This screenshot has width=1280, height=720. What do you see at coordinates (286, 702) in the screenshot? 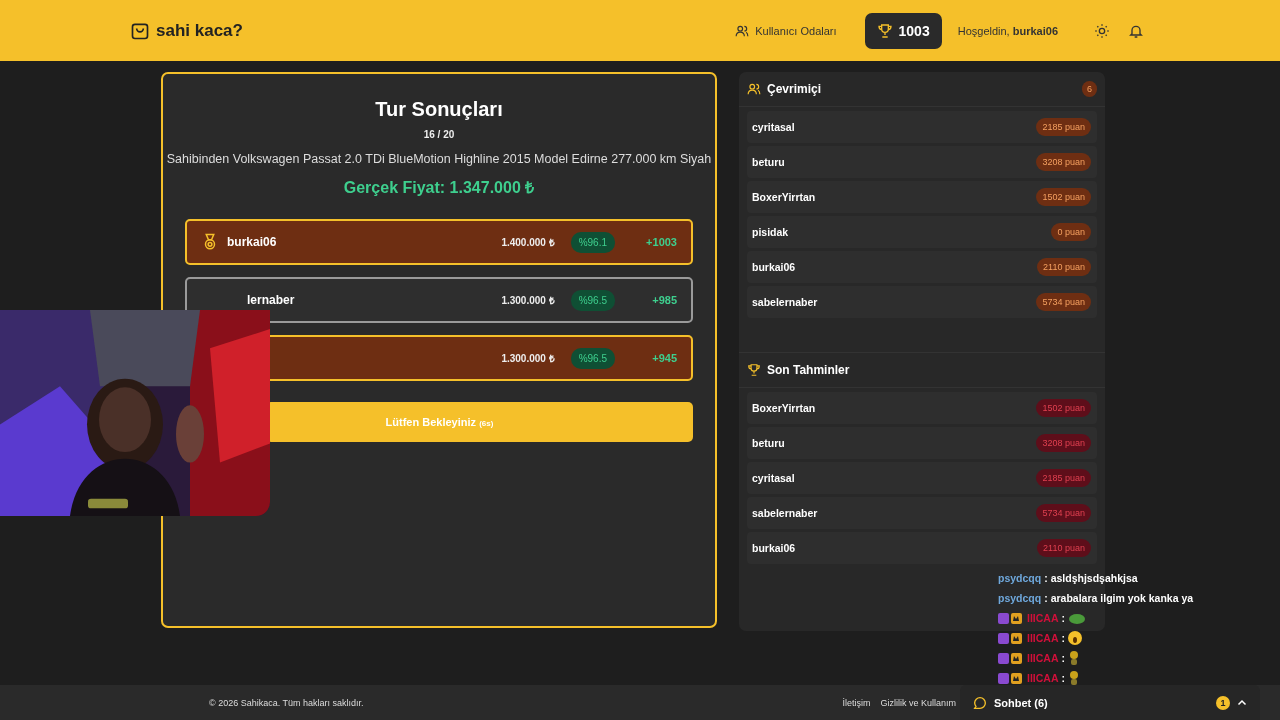
I see `copyright-text: © 2026 Sahikaca. Tüm hakları saklıdır.` at bounding box center [286, 702].